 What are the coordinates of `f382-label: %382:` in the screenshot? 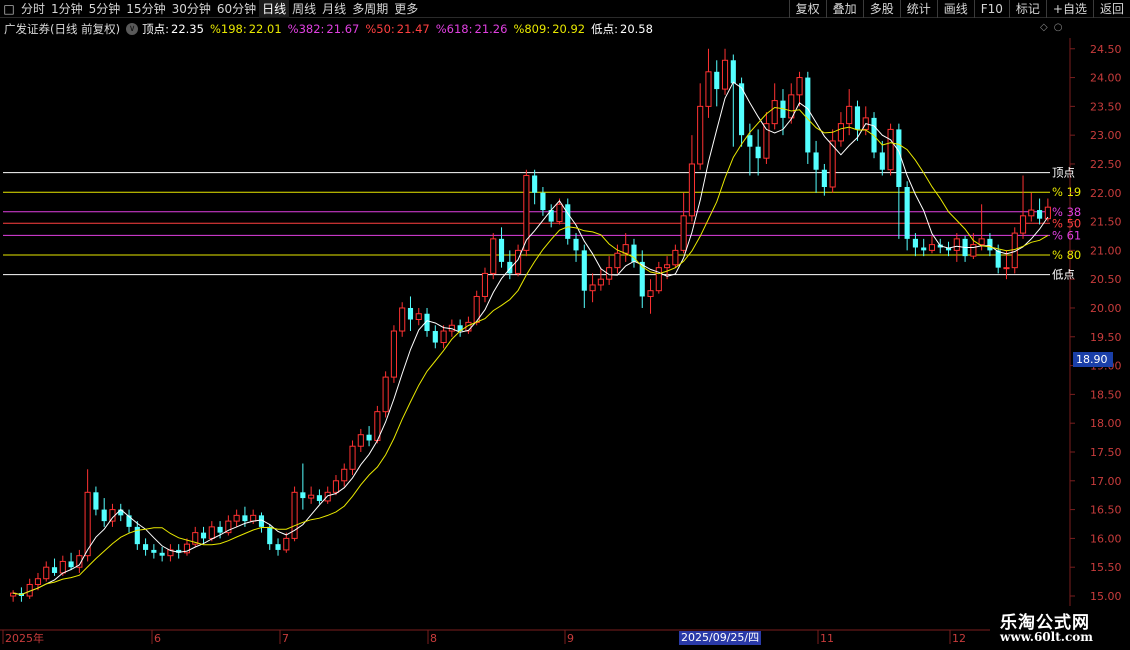 It's located at (306, 29).